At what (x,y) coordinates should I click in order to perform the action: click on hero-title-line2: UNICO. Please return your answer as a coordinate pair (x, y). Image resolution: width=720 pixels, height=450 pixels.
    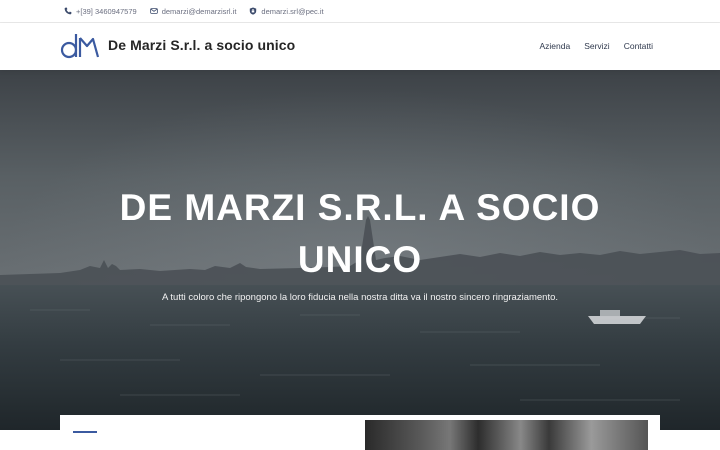
    Looking at the image, I should click on (360, 259).